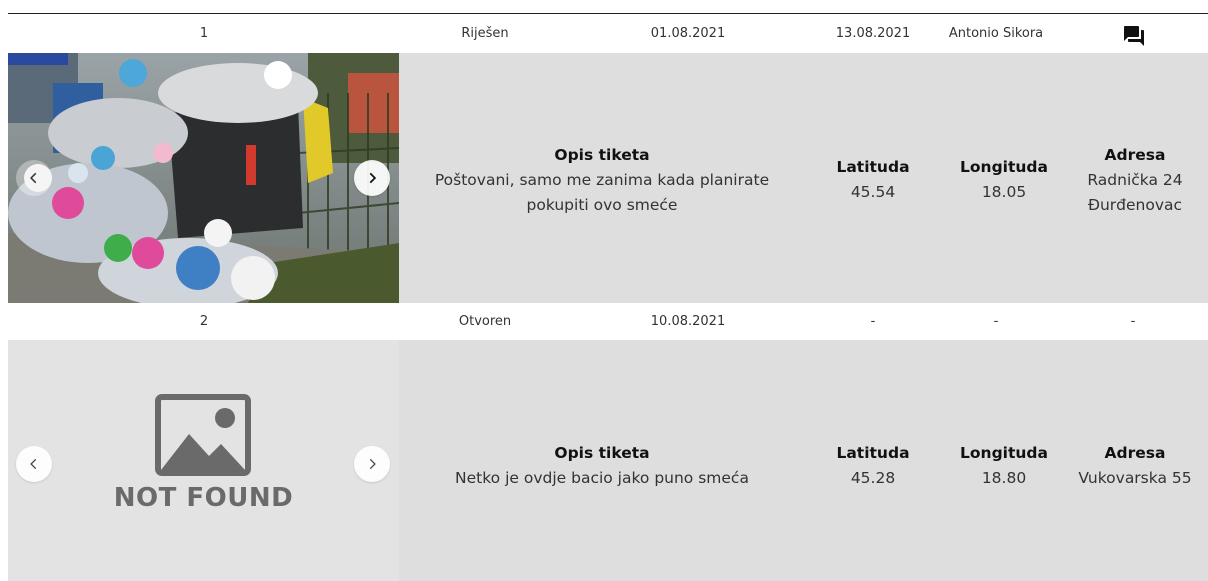  I want to click on longitude-value: 18.05, so click(1004, 192).